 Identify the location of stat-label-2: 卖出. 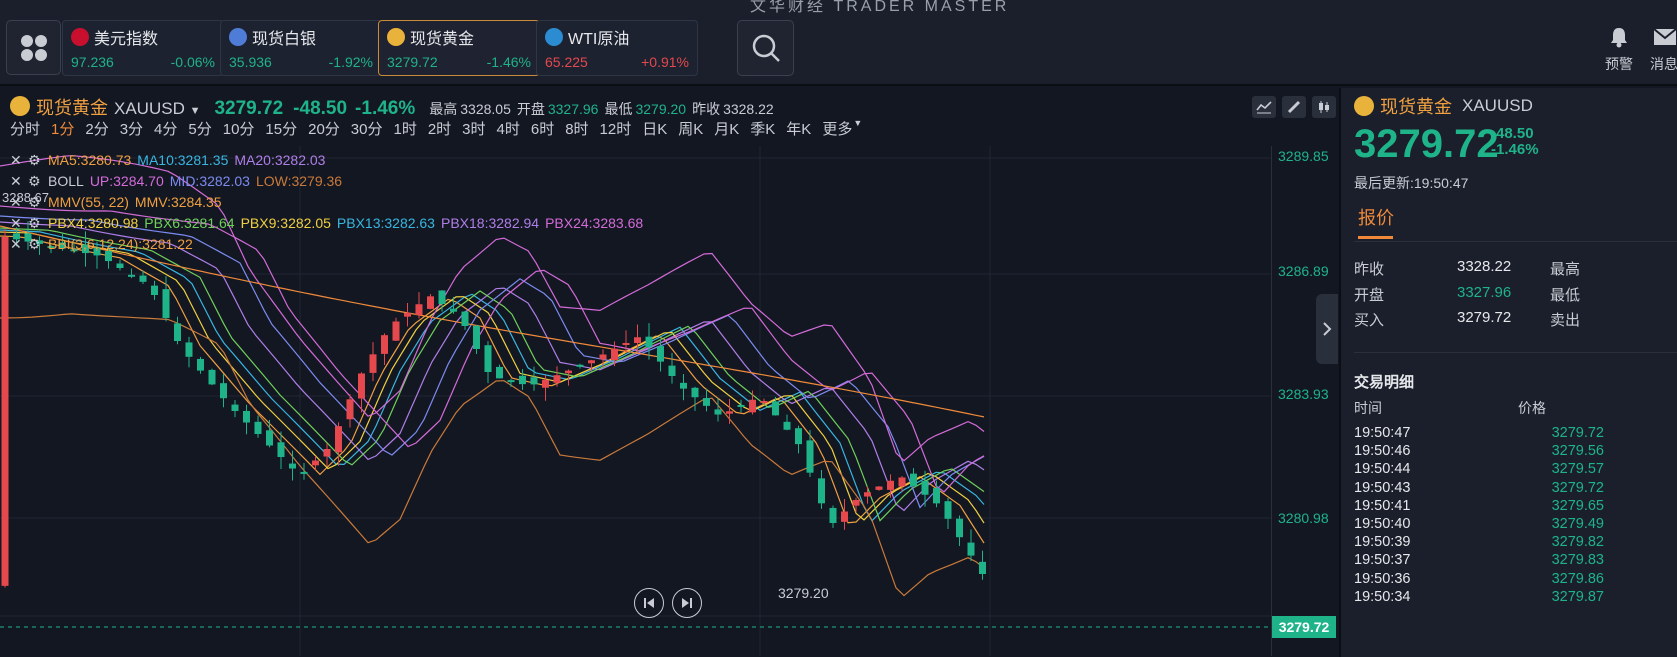
(1565, 320).